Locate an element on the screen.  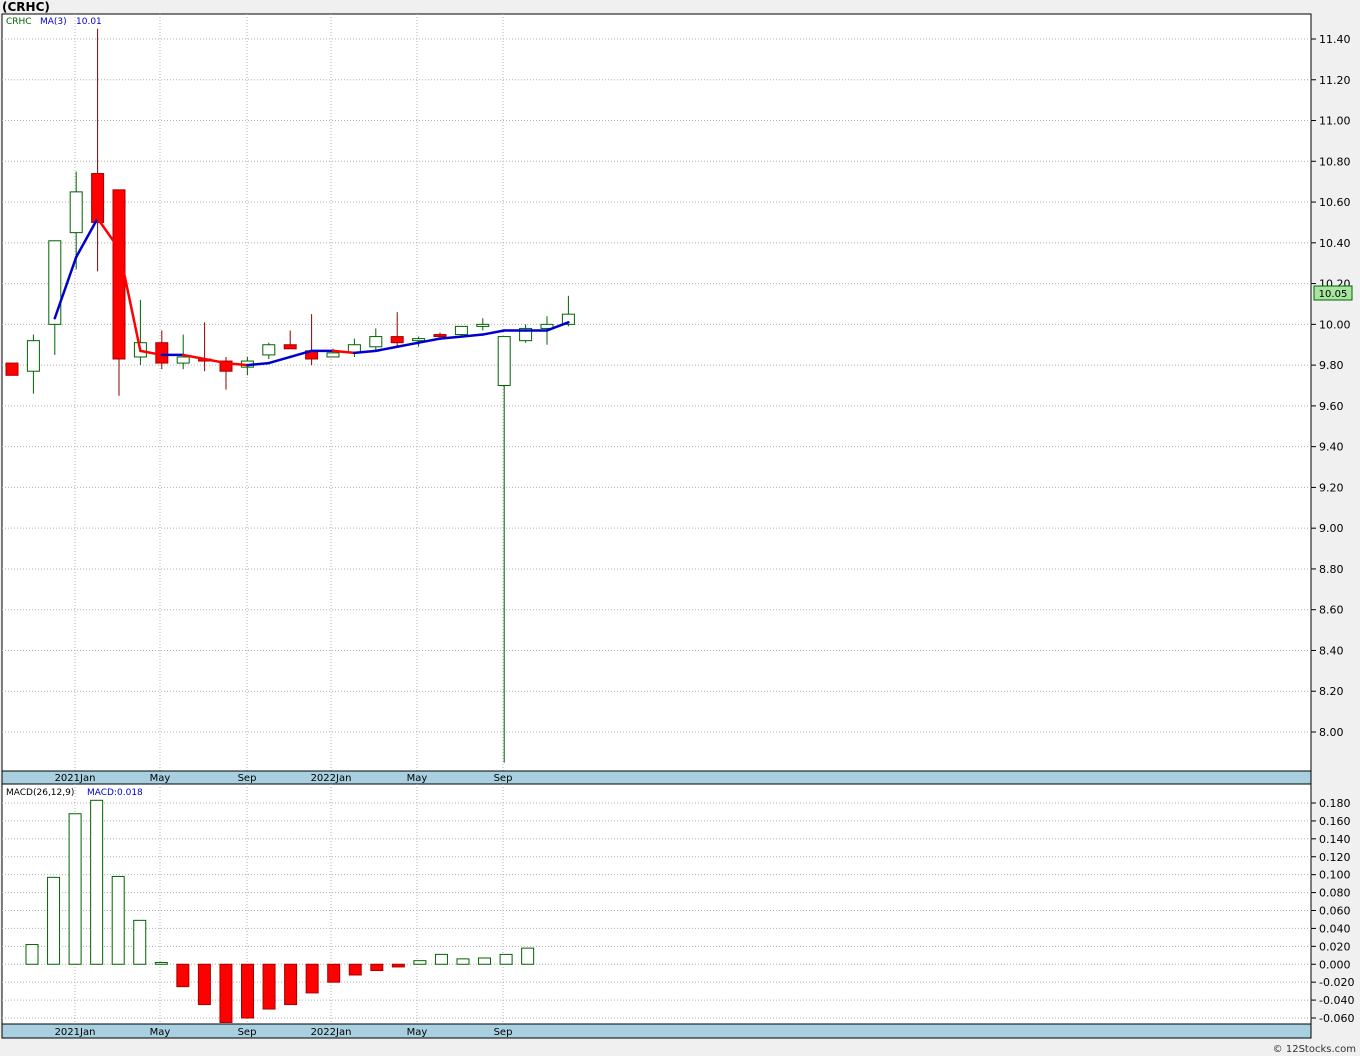
legend-ma-value: 10.01 is located at coordinates (89, 22).